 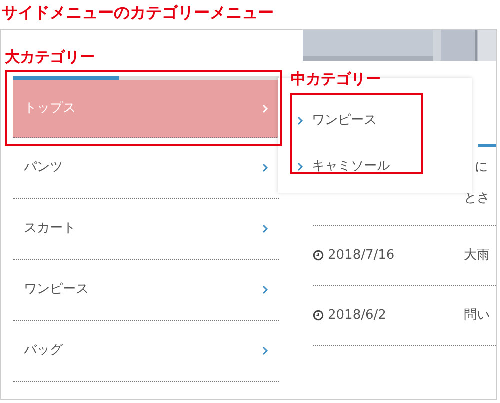 I want to click on news-date: 2018/6/2, so click(x=357, y=315).